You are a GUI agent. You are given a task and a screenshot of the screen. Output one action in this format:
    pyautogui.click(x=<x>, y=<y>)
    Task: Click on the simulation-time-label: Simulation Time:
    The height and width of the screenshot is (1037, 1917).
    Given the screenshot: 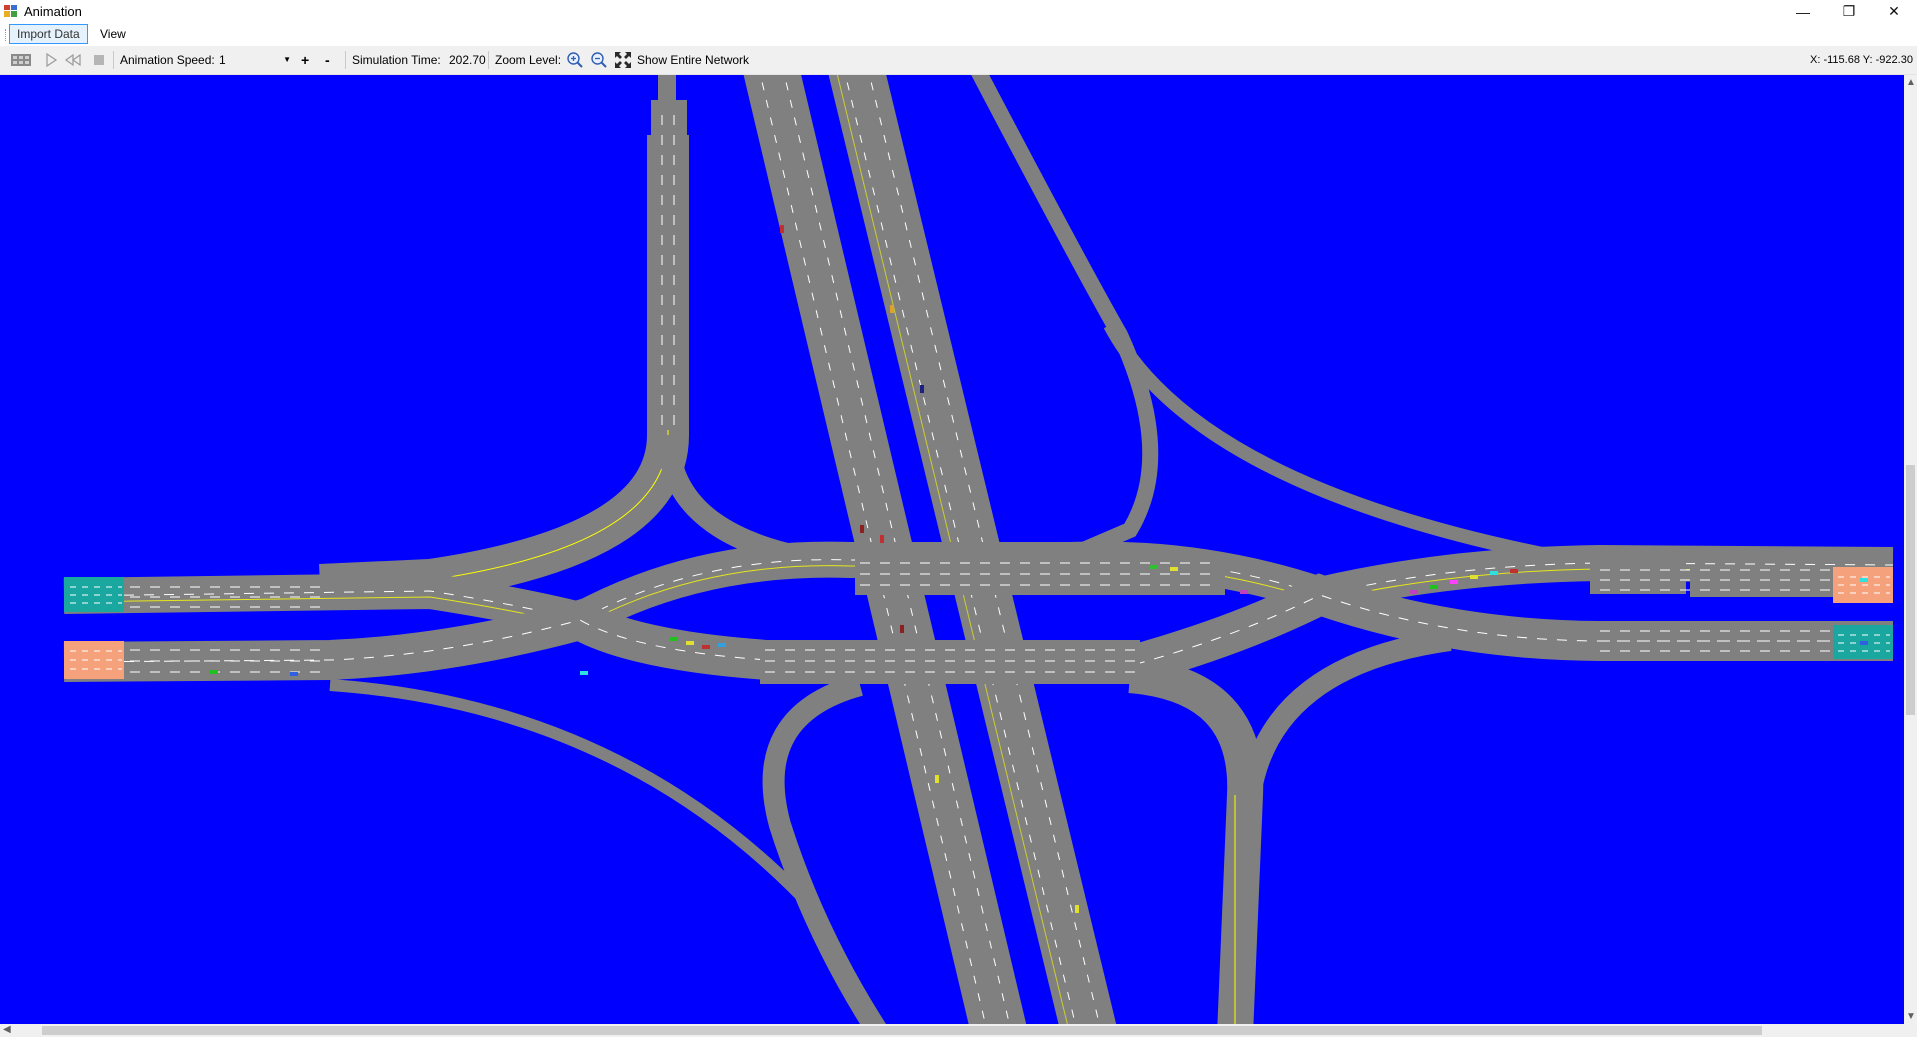 What is the action you would take?
    pyautogui.click(x=396, y=60)
    